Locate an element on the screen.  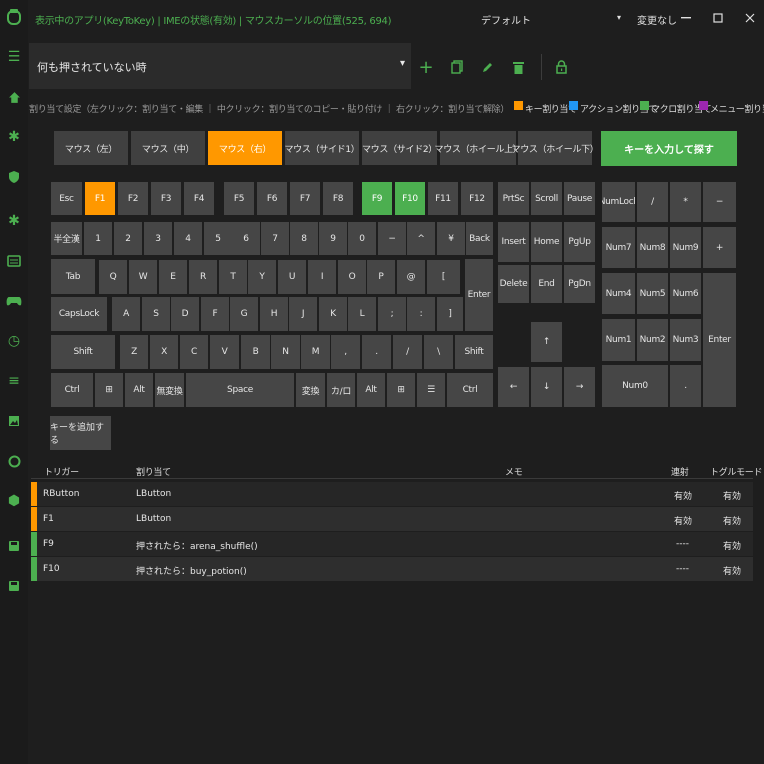
key-num-multiply: * is located at coordinates (685, 202).